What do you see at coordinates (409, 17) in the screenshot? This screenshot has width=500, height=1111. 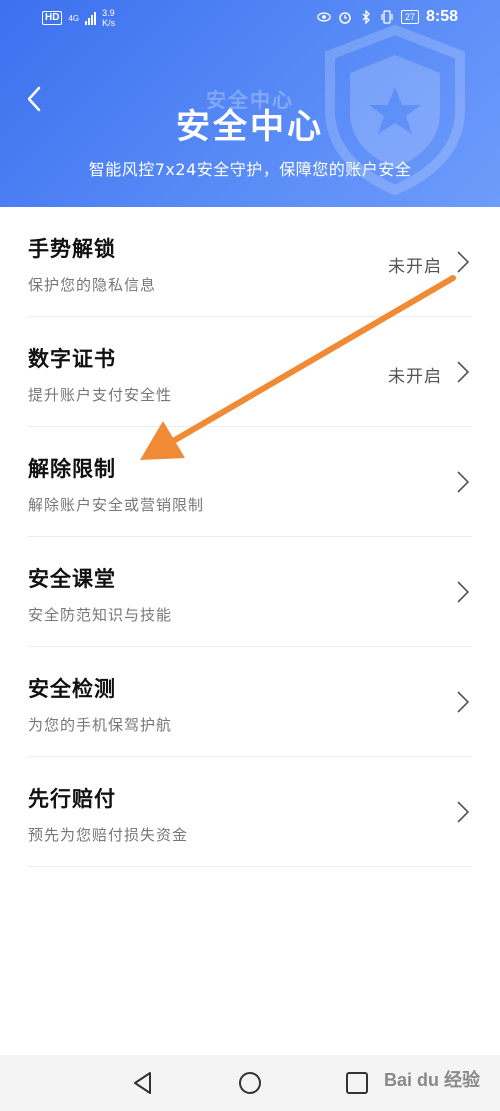 I see `battery-icon: 27` at bounding box center [409, 17].